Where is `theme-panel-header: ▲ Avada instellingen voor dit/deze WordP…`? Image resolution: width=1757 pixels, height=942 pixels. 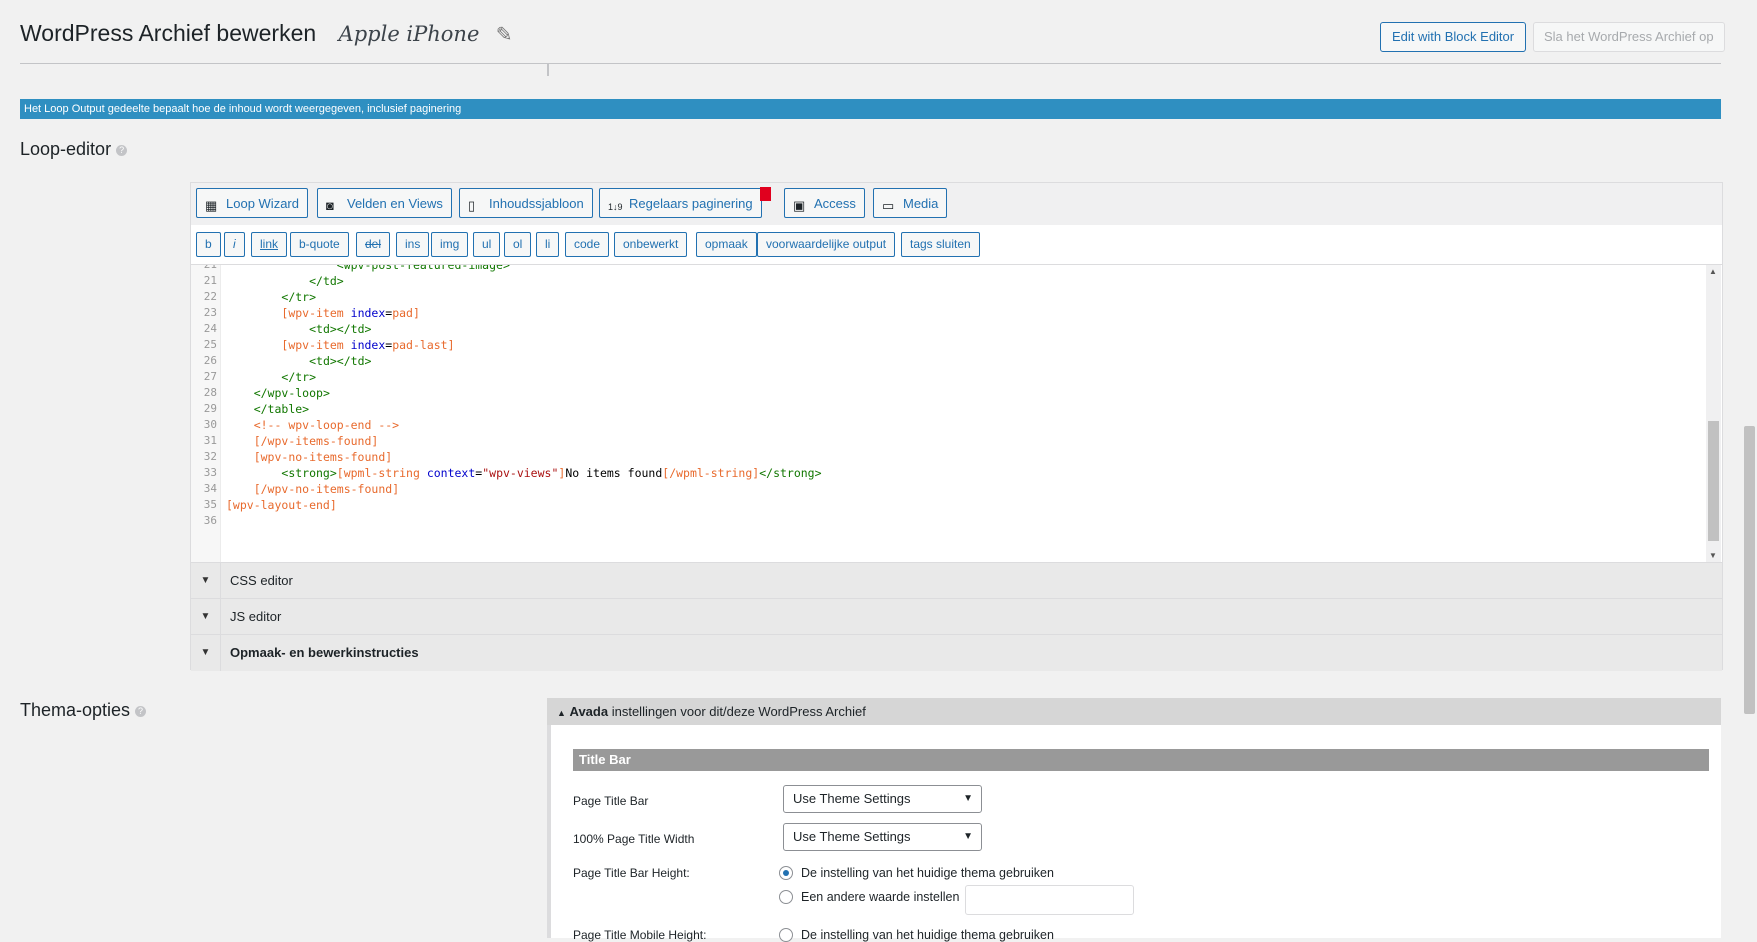 theme-panel-header: ▲ Avada instellingen voor dit/deze WordP… is located at coordinates (1134, 711).